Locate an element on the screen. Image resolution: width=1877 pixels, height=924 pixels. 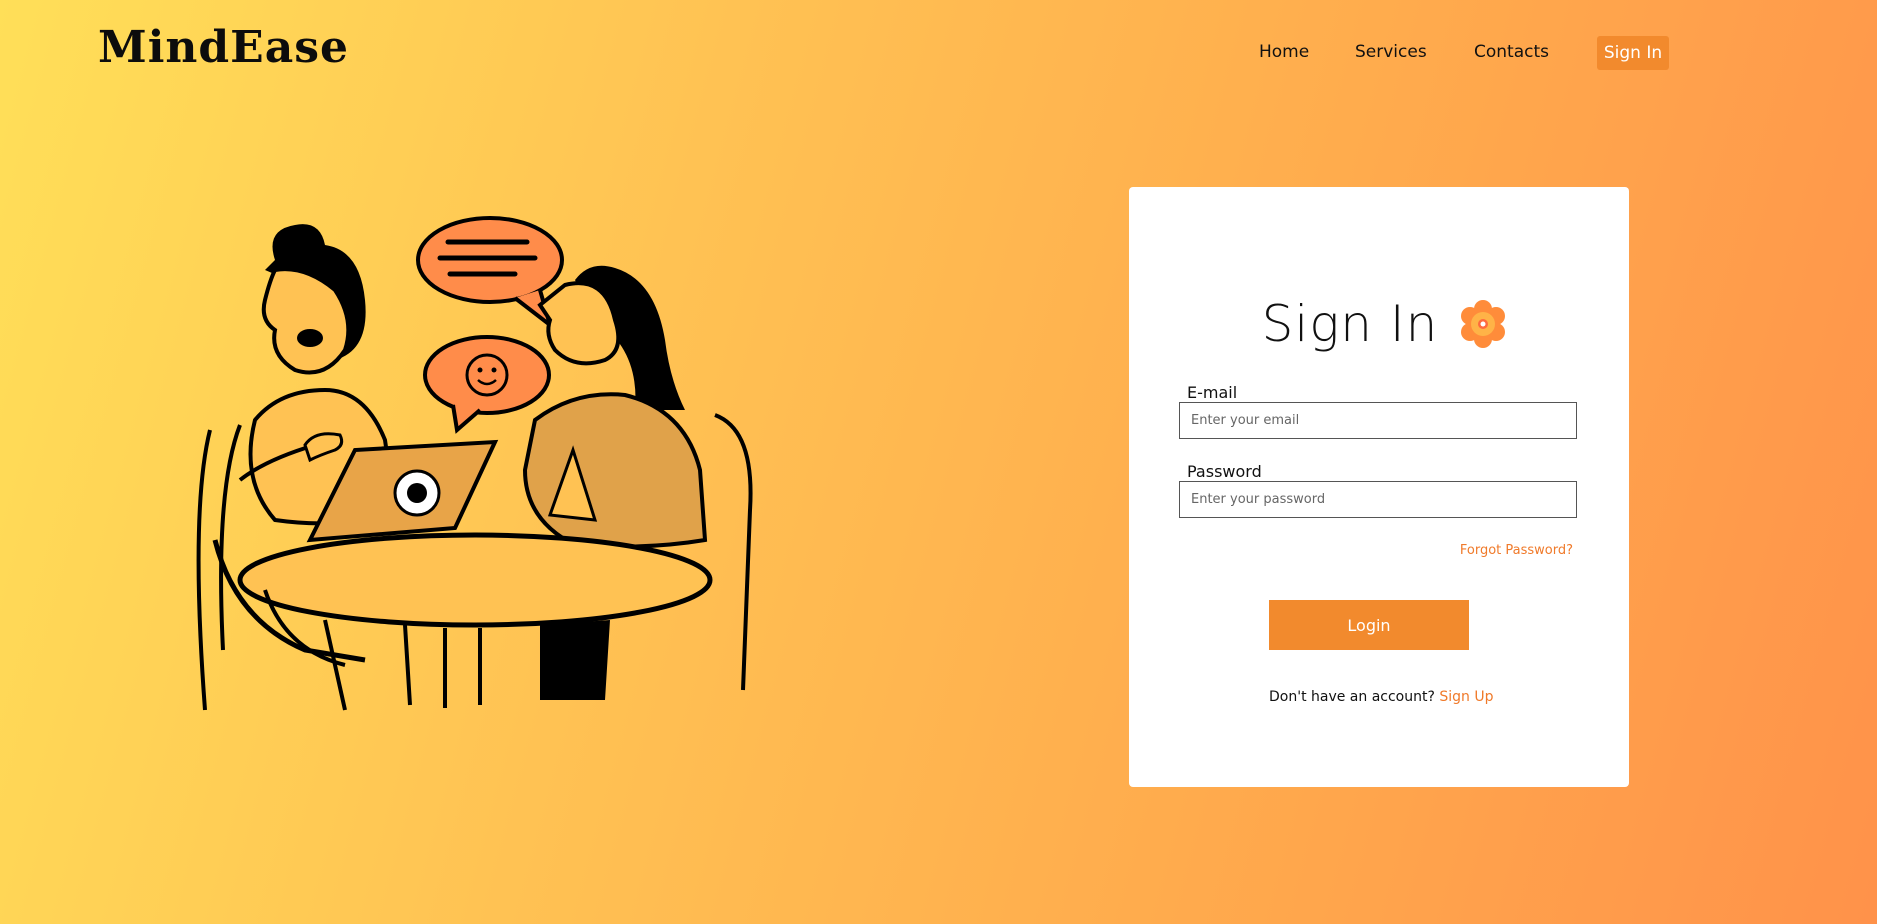
smiley-bubble-icon is located at coordinates (487, 384).